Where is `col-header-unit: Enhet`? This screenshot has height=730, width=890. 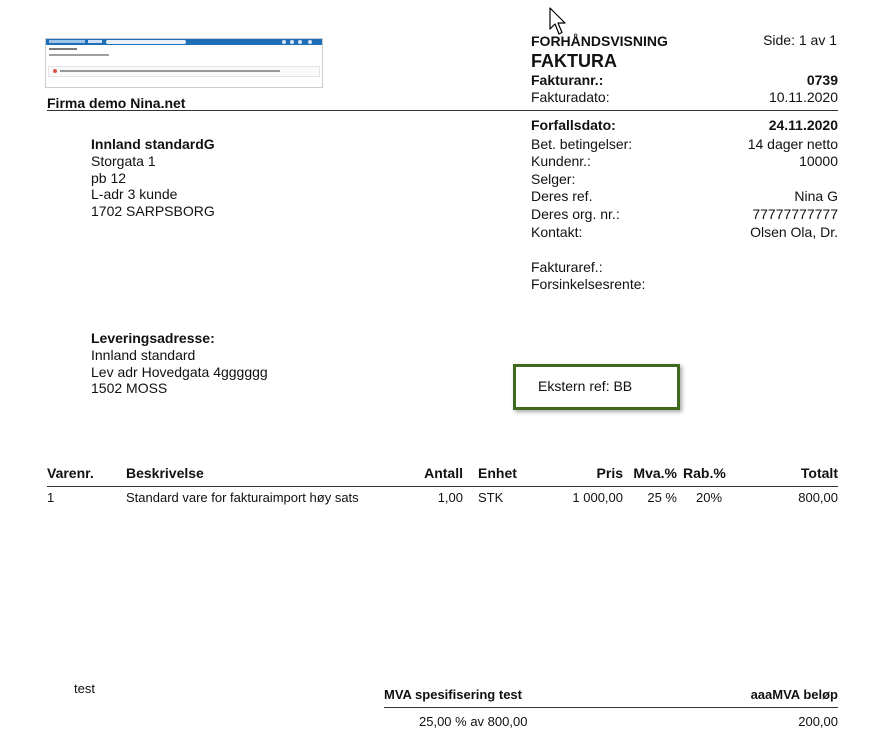
col-header-unit: Enhet is located at coordinates (497, 473).